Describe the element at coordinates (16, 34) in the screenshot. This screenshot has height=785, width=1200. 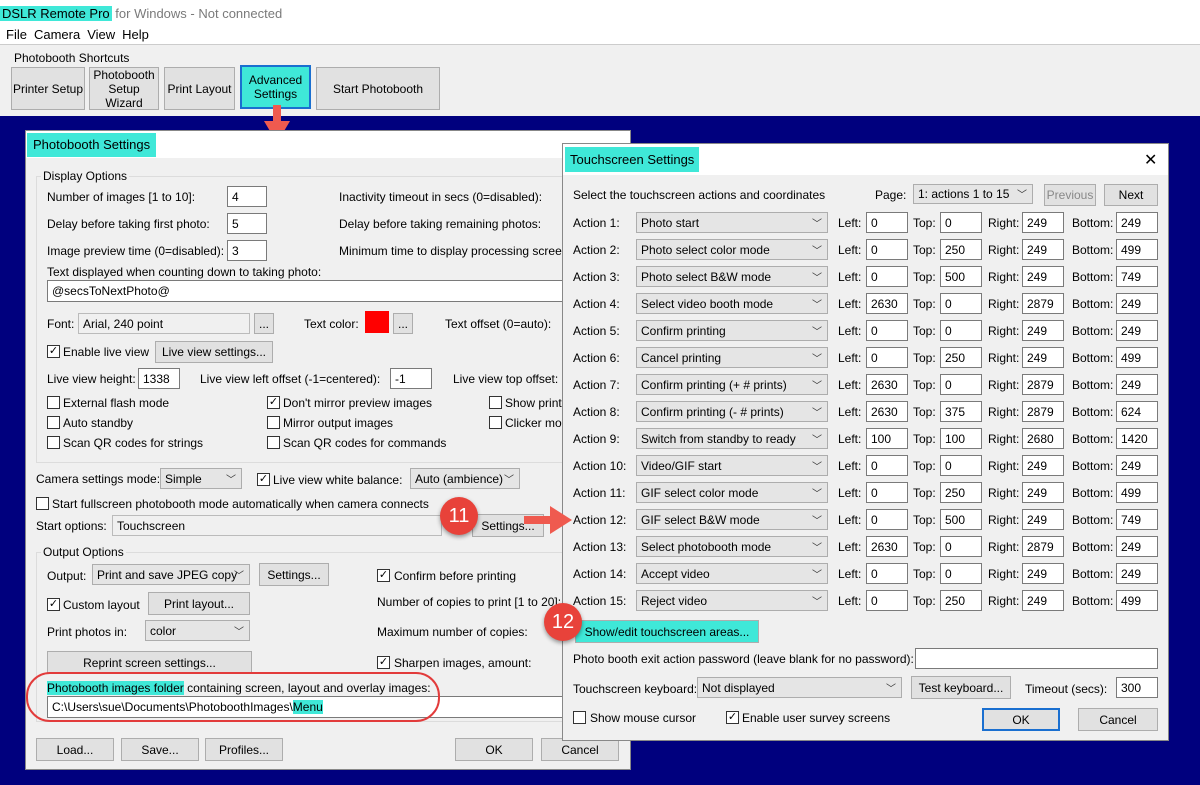
I see `menu-file: File` at that location.